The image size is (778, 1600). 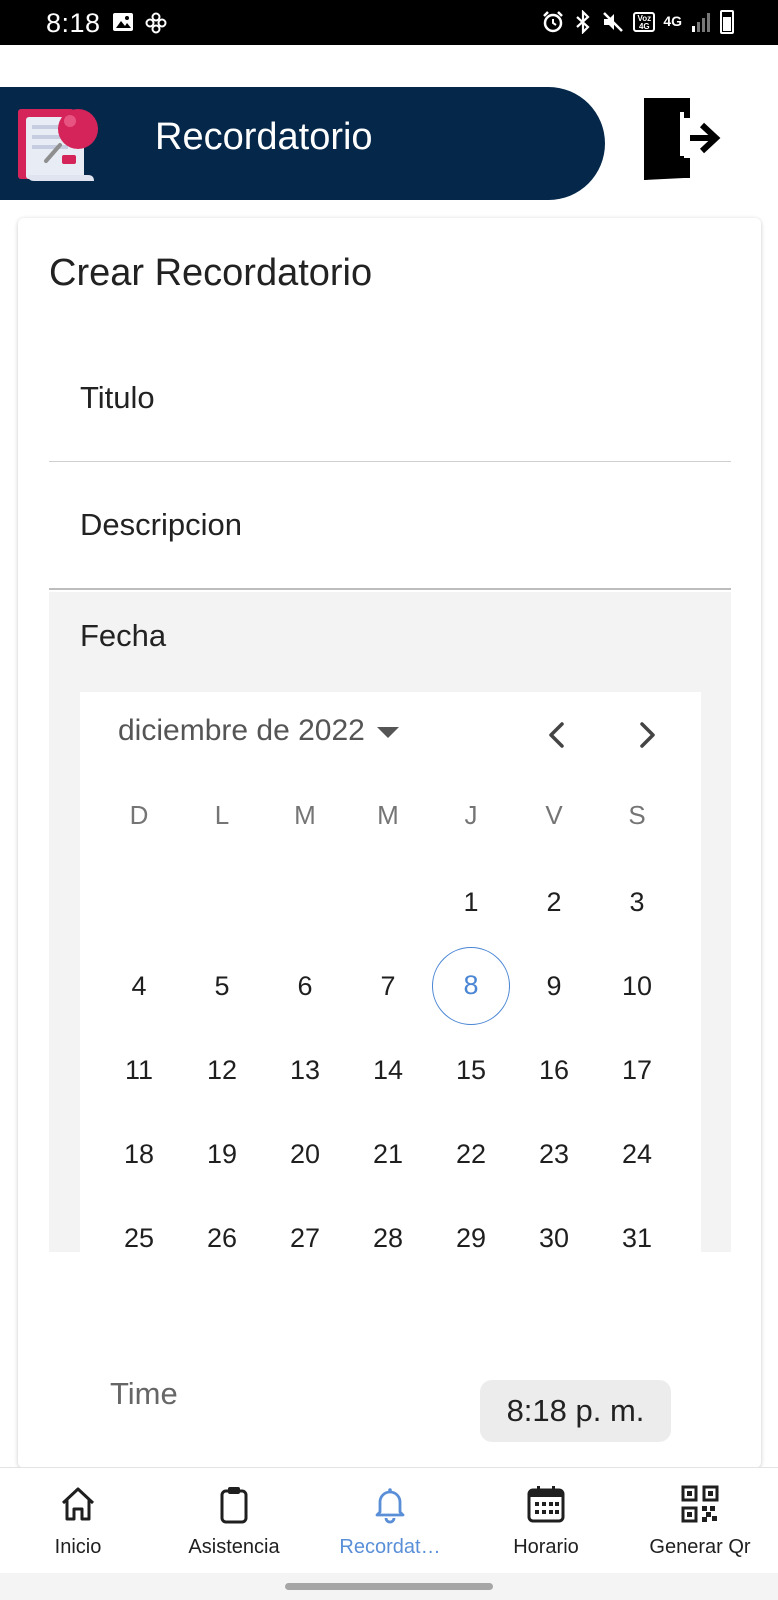 I want to click on logout-door-icon, so click(x=683, y=139).